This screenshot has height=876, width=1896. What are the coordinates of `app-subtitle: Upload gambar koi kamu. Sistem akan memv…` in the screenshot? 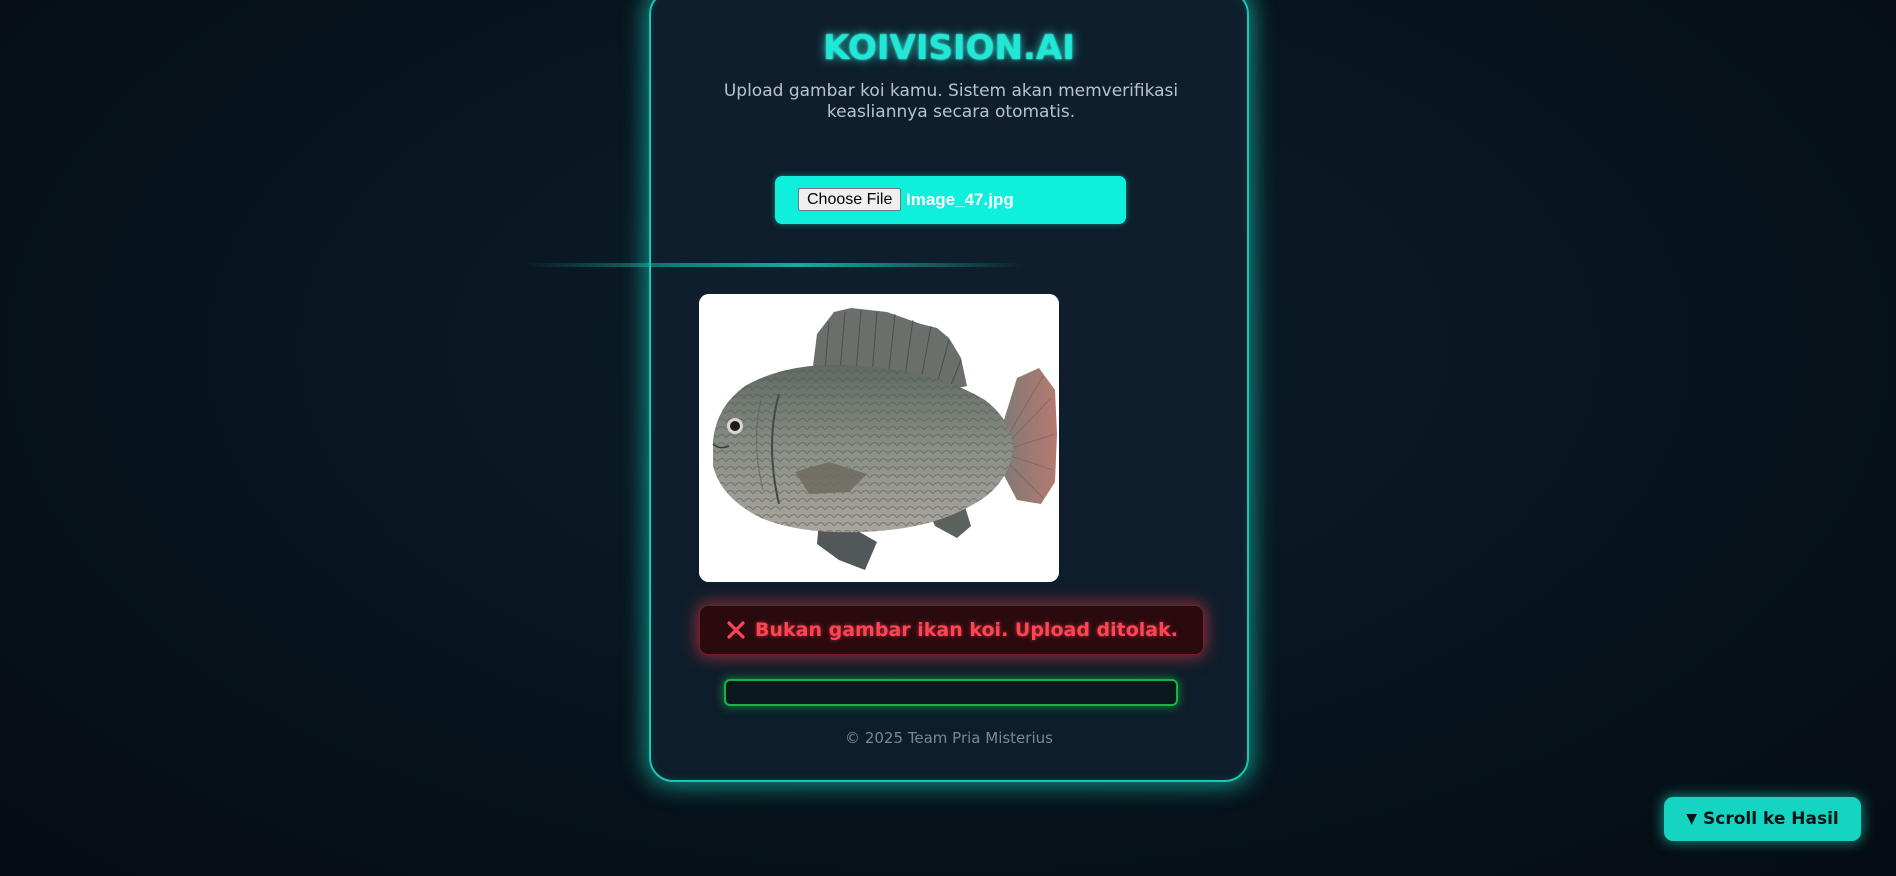 It's located at (951, 101).